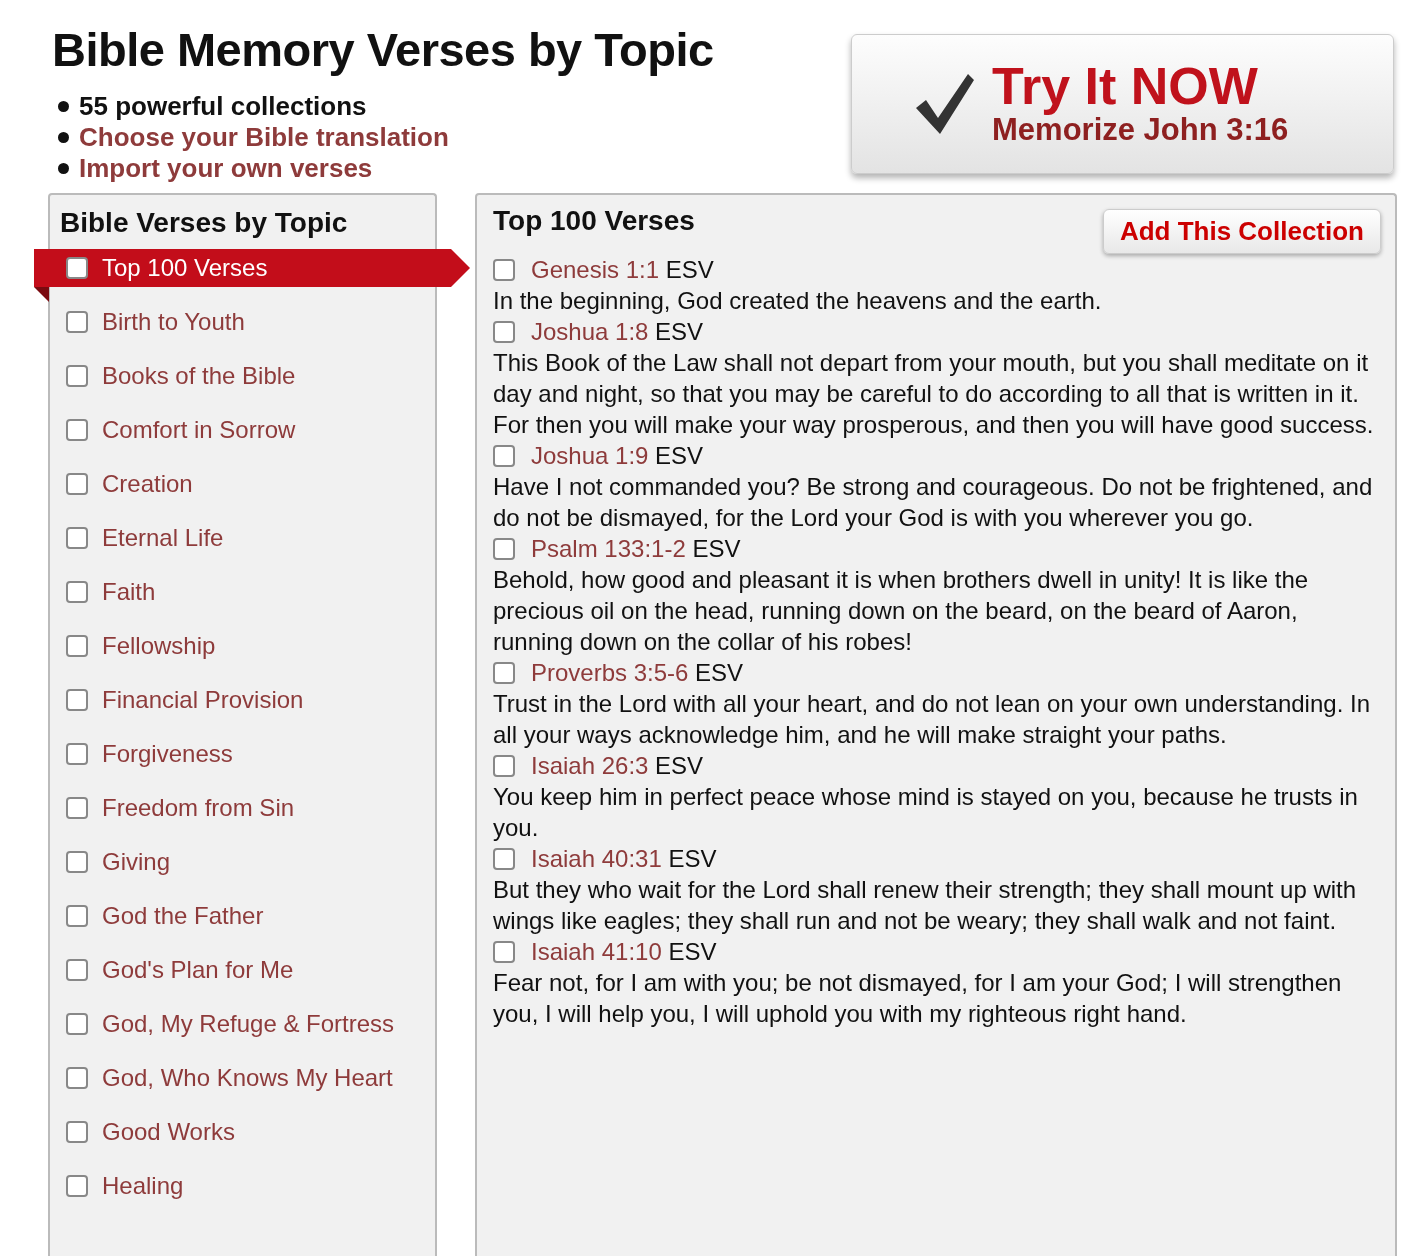 The image size is (1428, 1256). What do you see at coordinates (242, 484) in the screenshot?
I see `topic-item: Creation` at bounding box center [242, 484].